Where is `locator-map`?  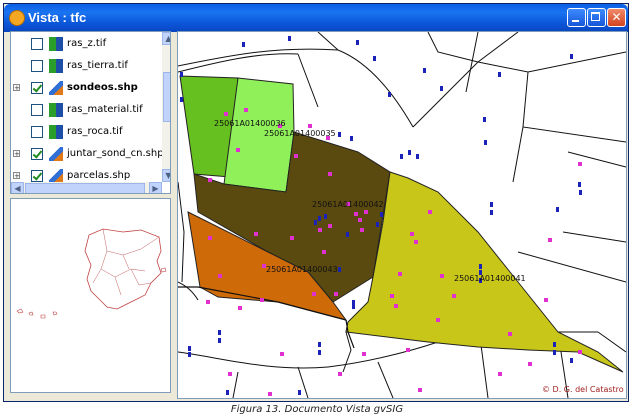
locator-map is located at coordinates (90, 295).